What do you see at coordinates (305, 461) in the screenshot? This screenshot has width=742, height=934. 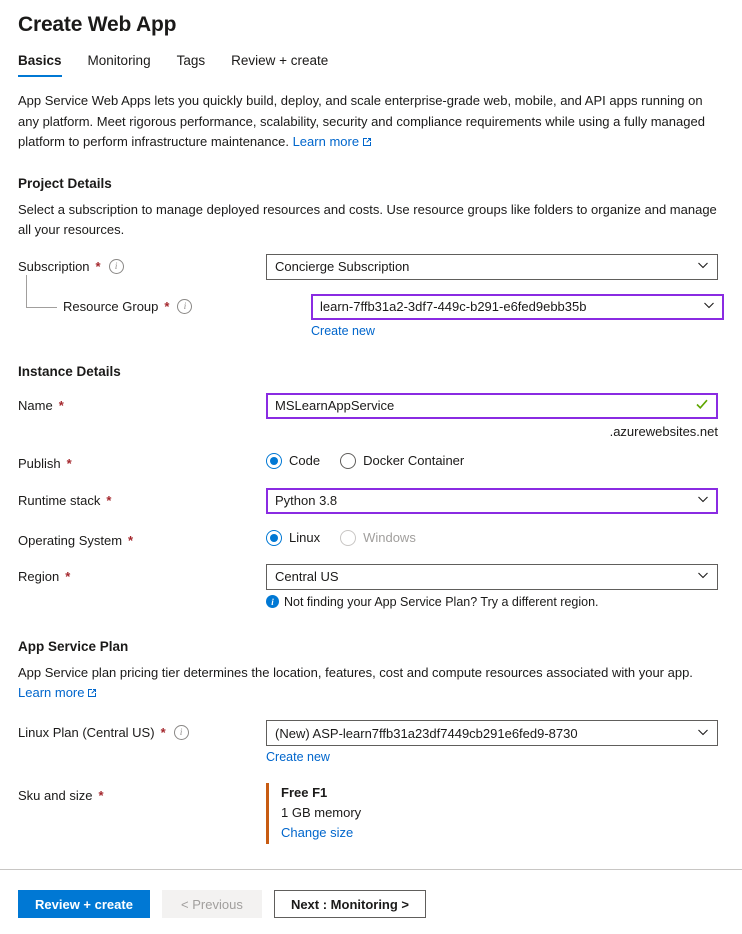 I see `publish-option-code-label: Code` at bounding box center [305, 461].